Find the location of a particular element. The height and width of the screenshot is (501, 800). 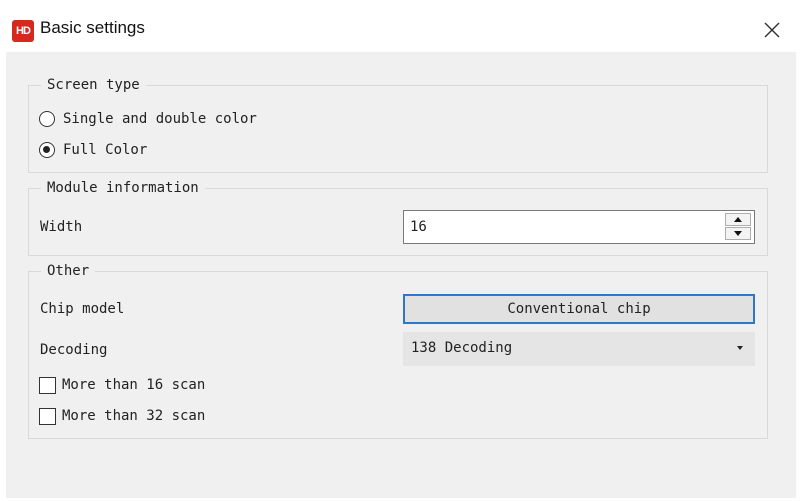

radio-label: Single and double color is located at coordinates (160, 119).